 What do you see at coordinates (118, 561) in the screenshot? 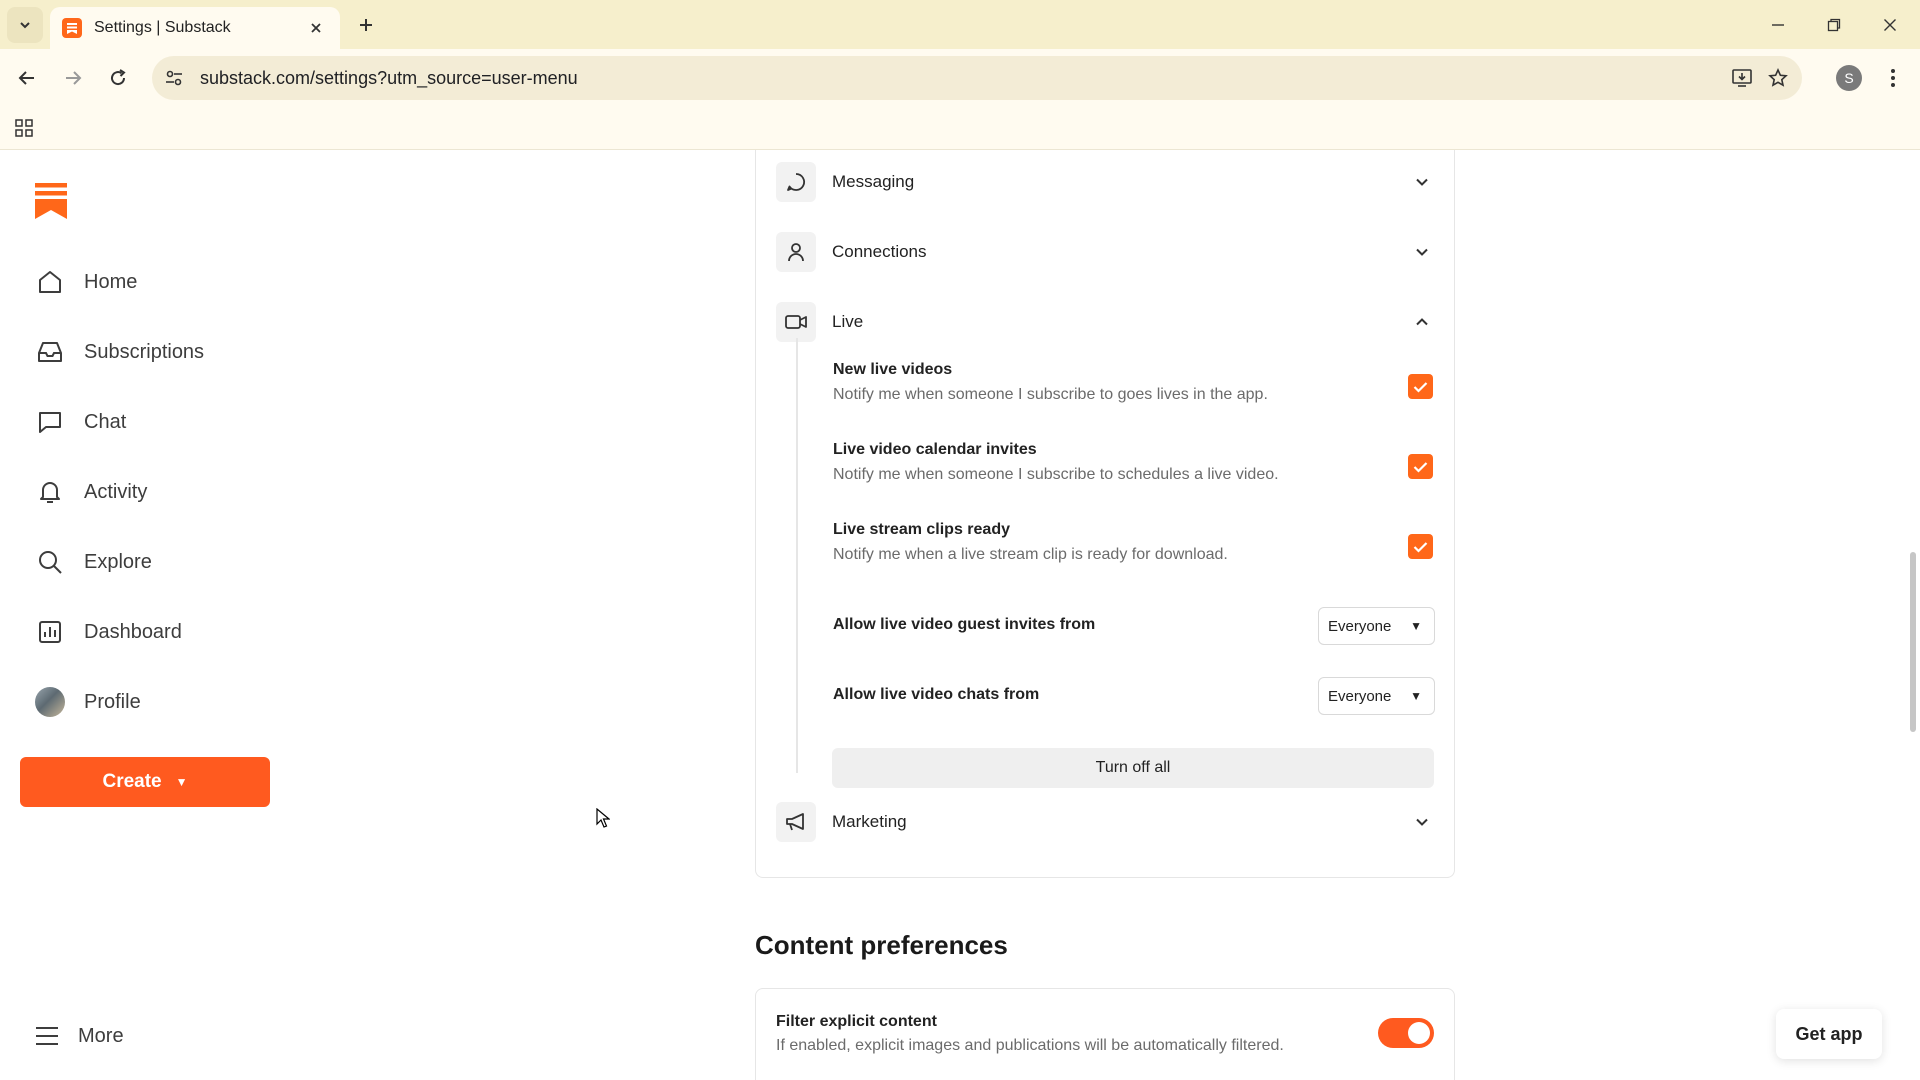
I see `sidebar-item-label: Explore` at bounding box center [118, 561].